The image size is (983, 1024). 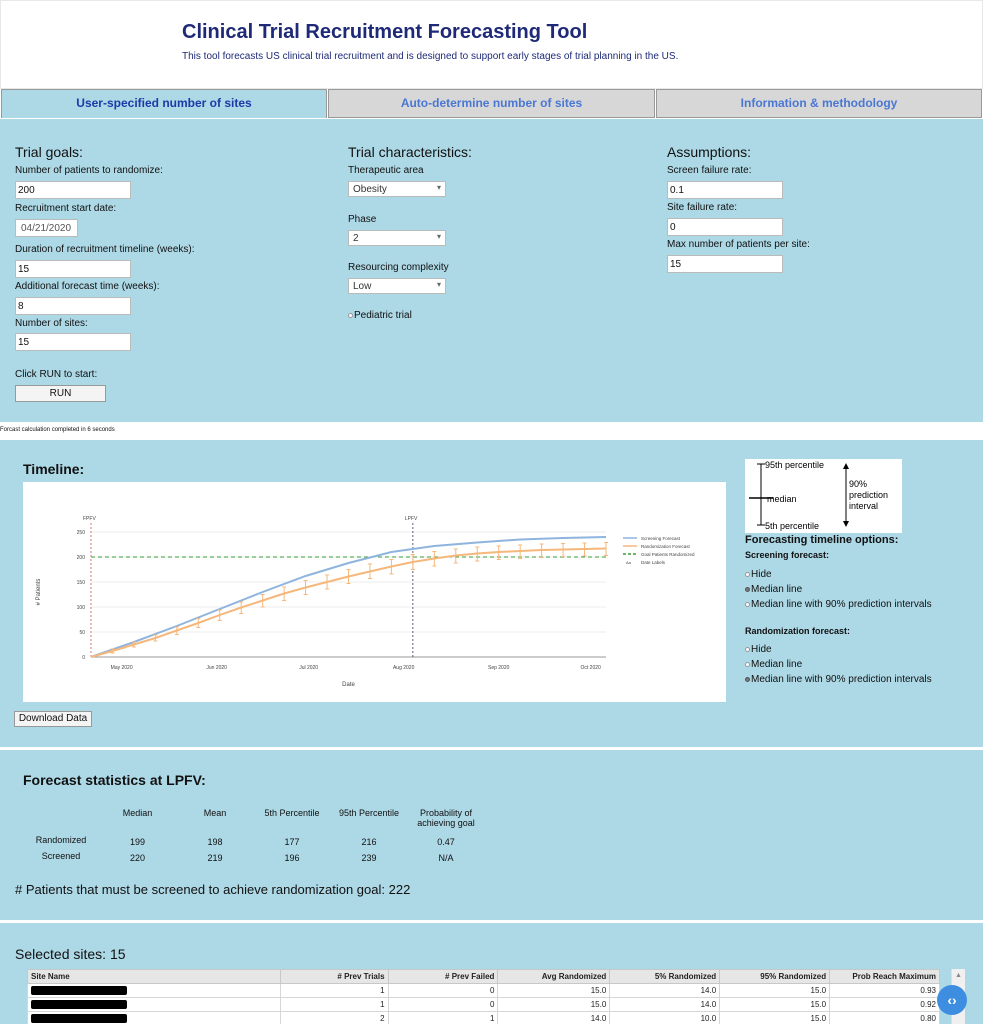 What do you see at coordinates (383, 315) in the screenshot?
I see `pediatric-label: Pediatric trial` at bounding box center [383, 315].